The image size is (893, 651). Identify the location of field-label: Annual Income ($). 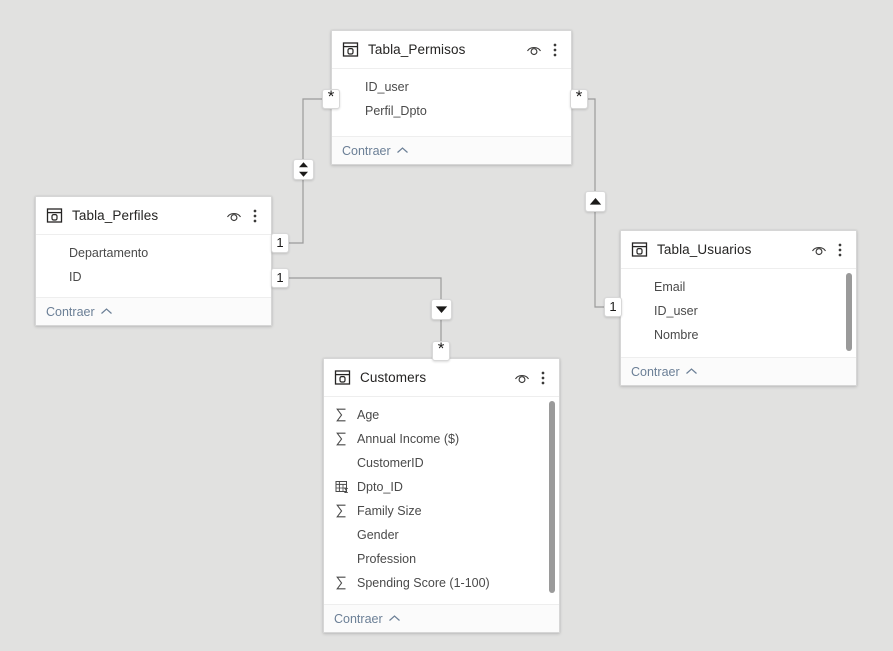
(408, 439).